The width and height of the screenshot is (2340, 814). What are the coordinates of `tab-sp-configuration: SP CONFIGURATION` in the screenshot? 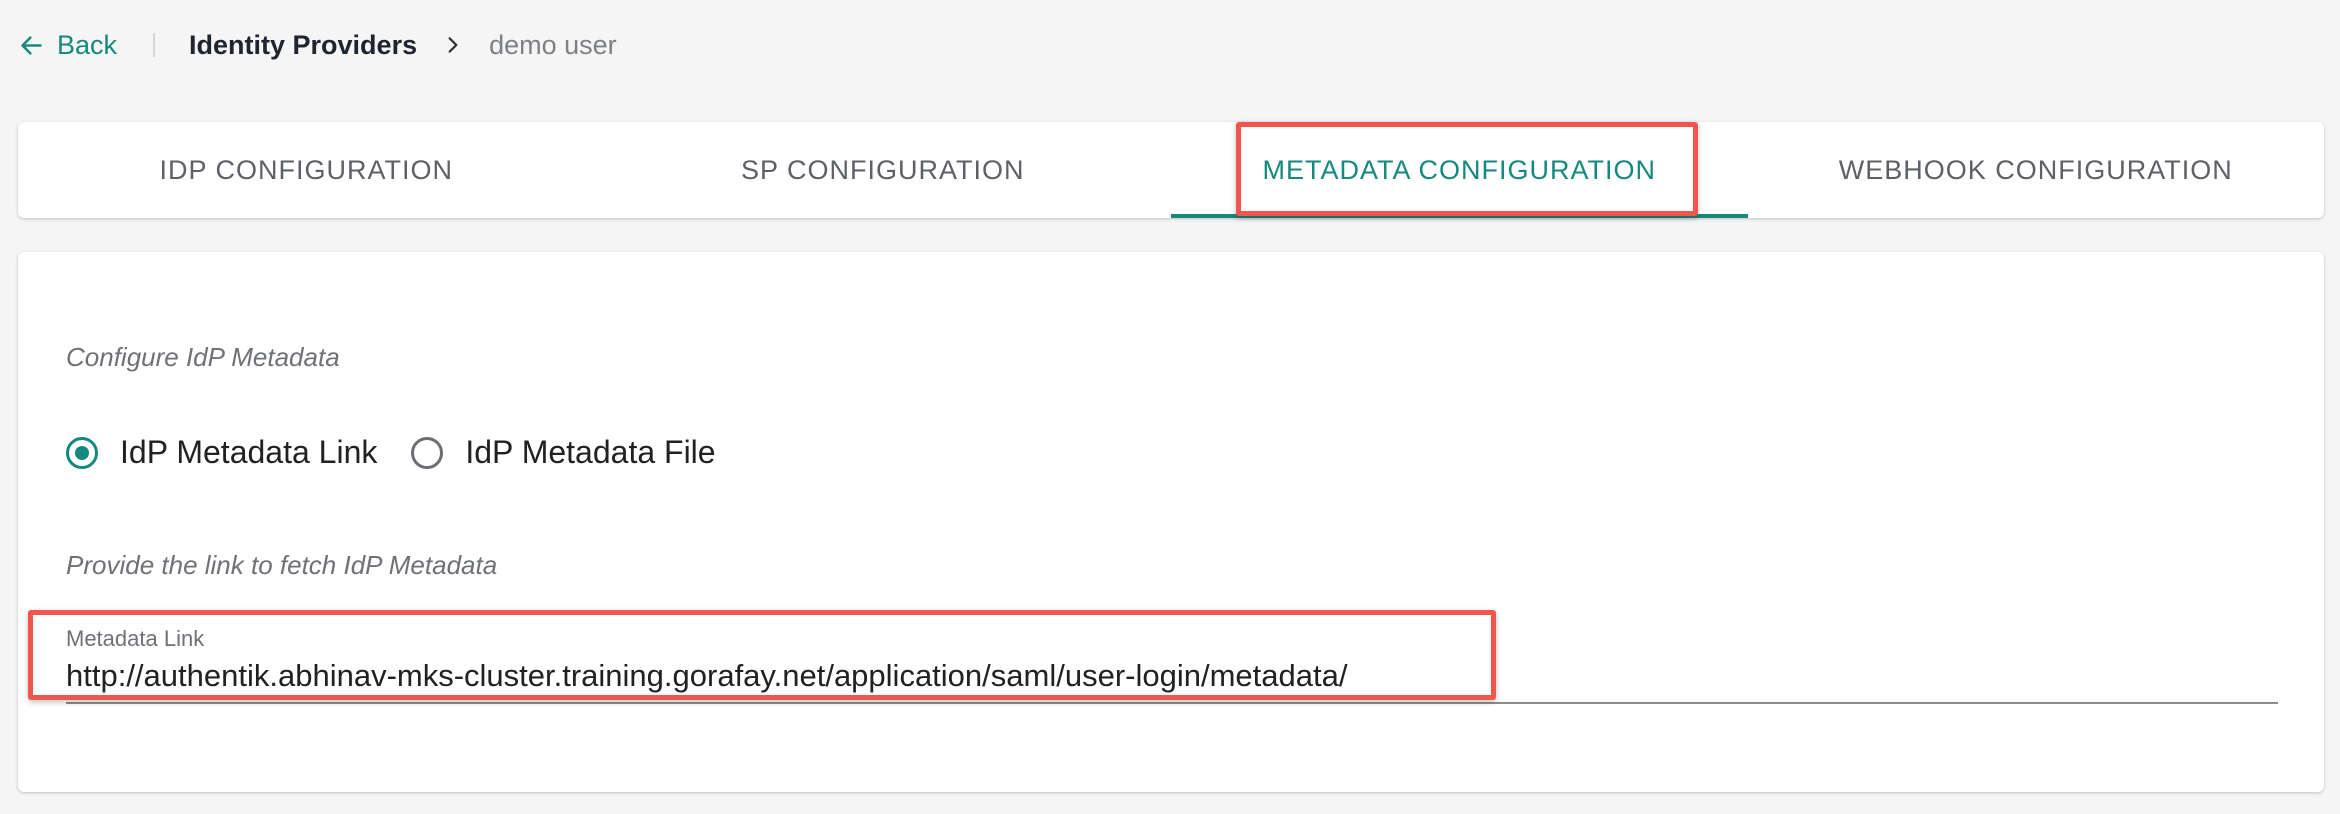 It's located at (883, 170).